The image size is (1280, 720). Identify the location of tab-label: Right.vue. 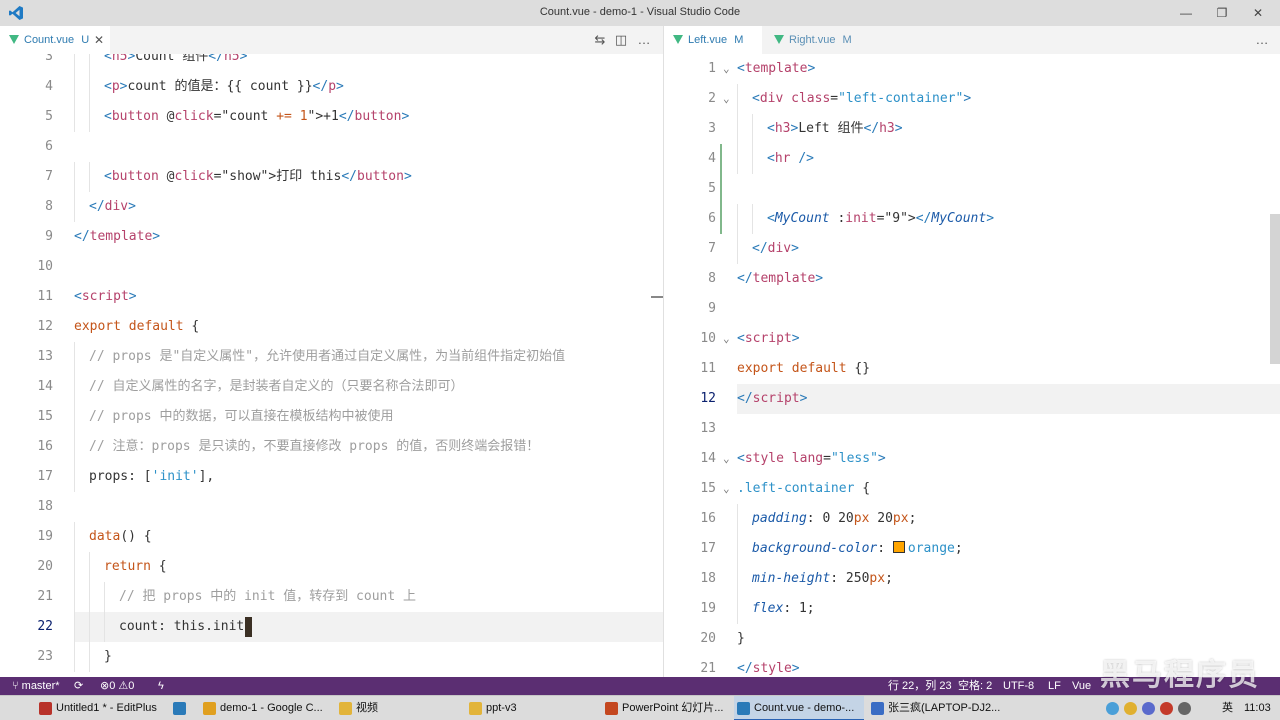
(812, 40).